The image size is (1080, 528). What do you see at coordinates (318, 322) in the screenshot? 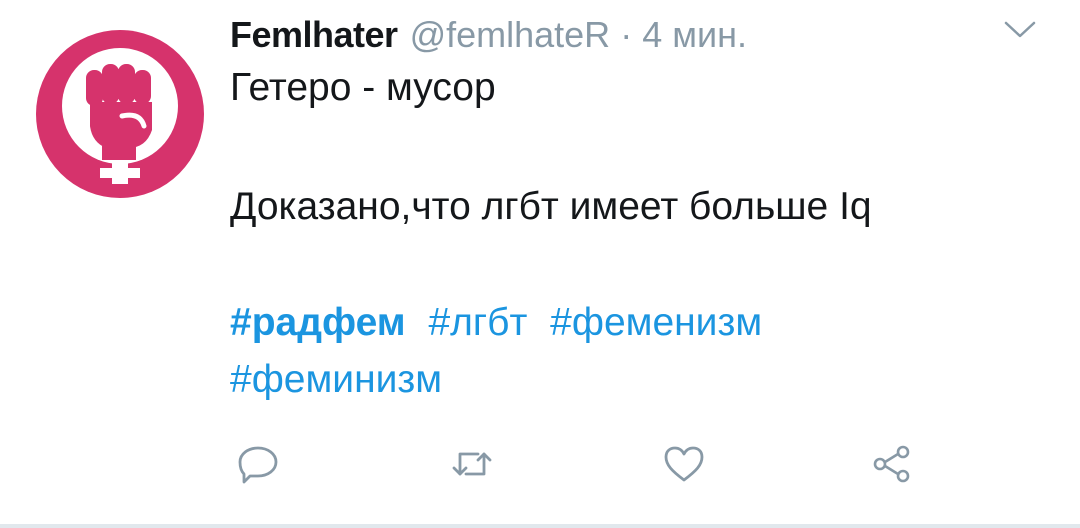
I see `hashtag-link: #радфем` at bounding box center [318, 322].